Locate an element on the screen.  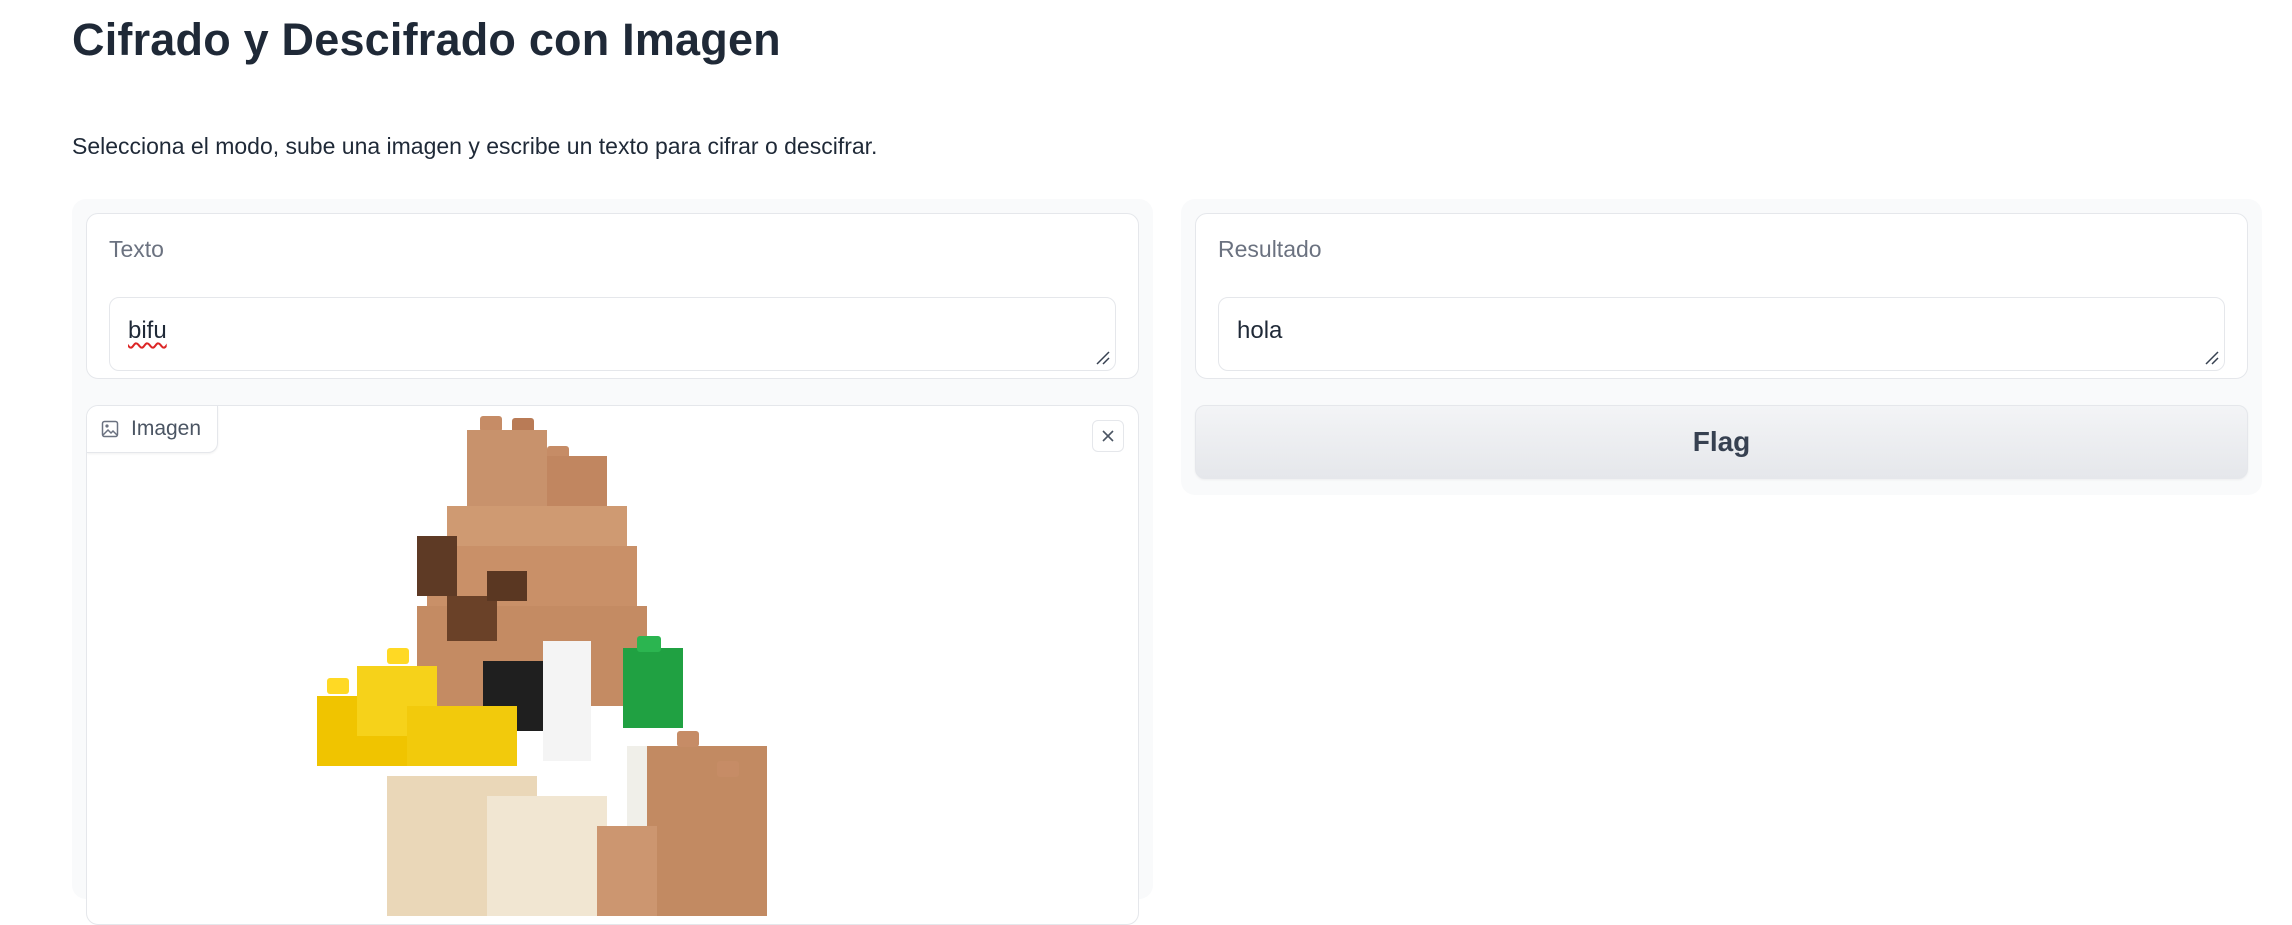
result-value: hola is located at coordinates (1260, 330).